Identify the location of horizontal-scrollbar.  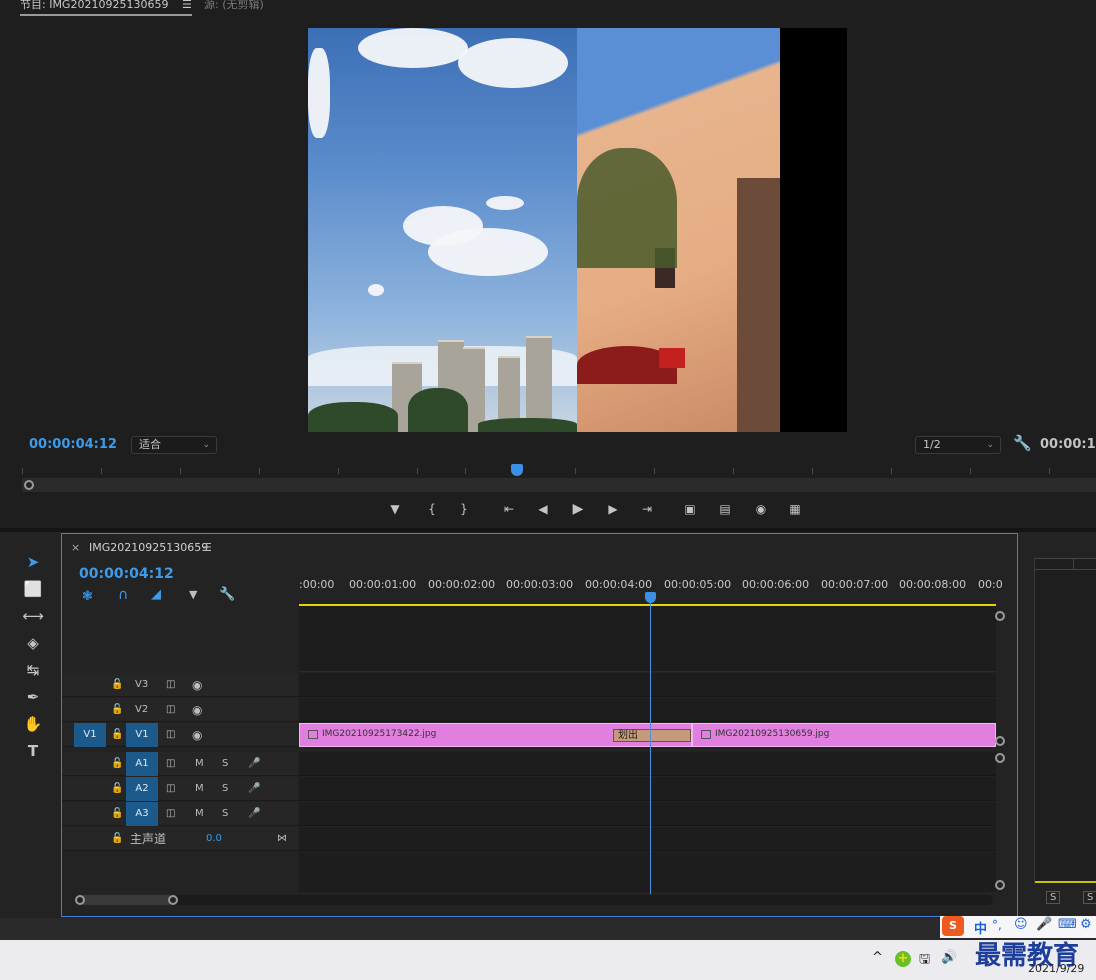
(534, 900).